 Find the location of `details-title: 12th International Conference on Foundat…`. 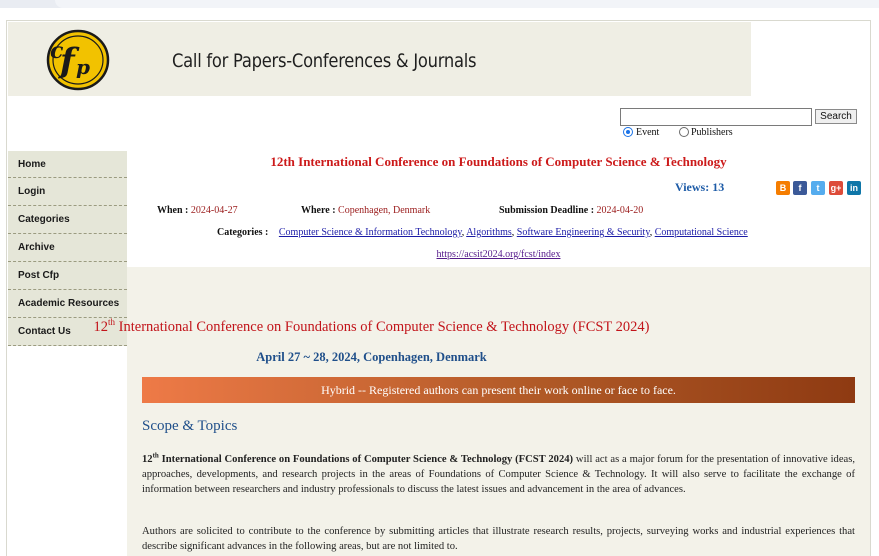

details-title: 12th International Conference on Foundat… is located at coordinates (371, 326).